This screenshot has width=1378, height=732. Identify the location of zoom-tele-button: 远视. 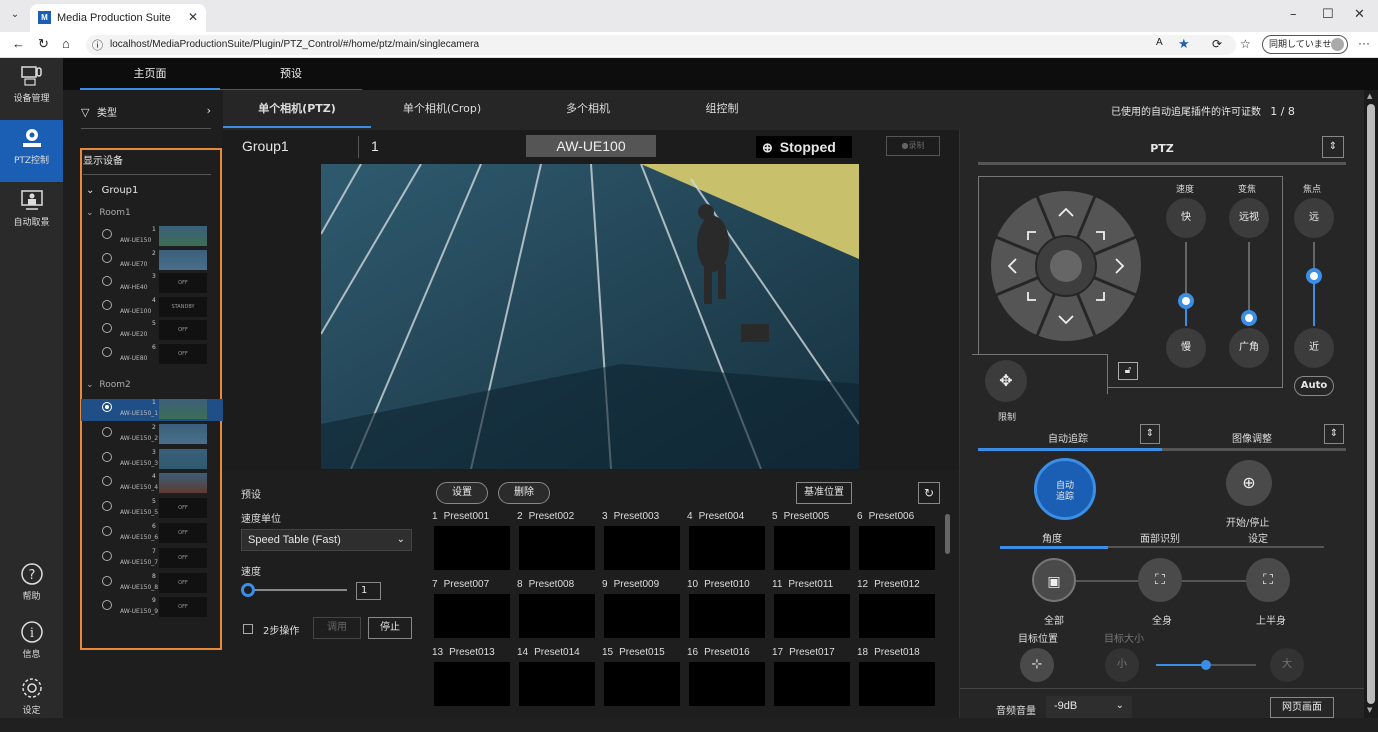
(1249, 218).